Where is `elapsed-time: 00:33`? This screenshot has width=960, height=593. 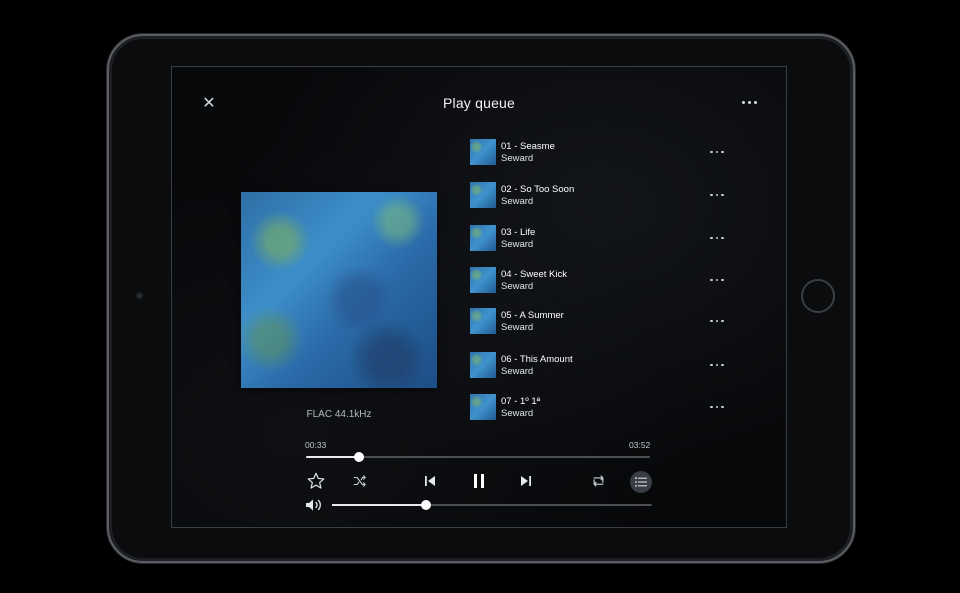 elapsed-time: 00:33 is located at coordinates (316, 445).